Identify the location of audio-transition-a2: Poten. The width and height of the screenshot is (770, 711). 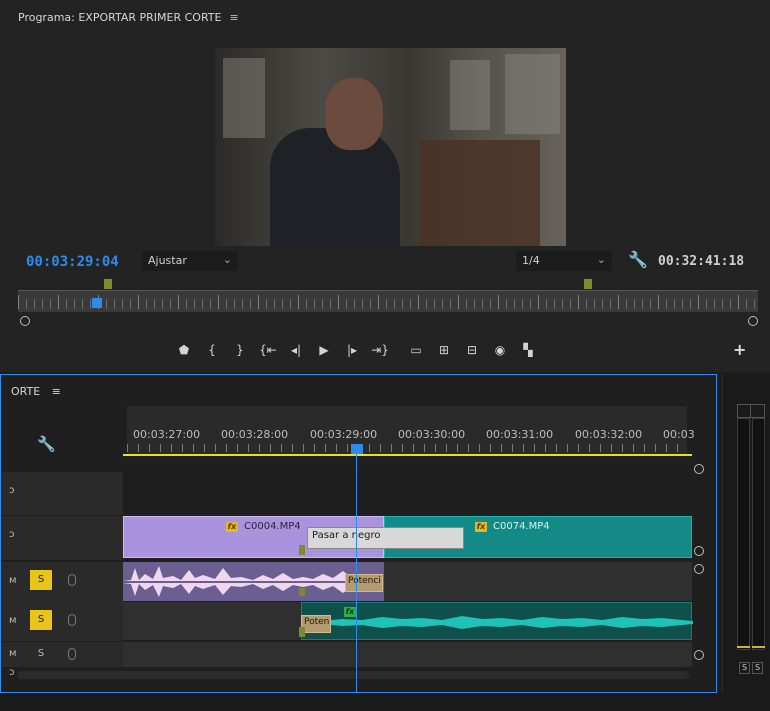
(316, 624).